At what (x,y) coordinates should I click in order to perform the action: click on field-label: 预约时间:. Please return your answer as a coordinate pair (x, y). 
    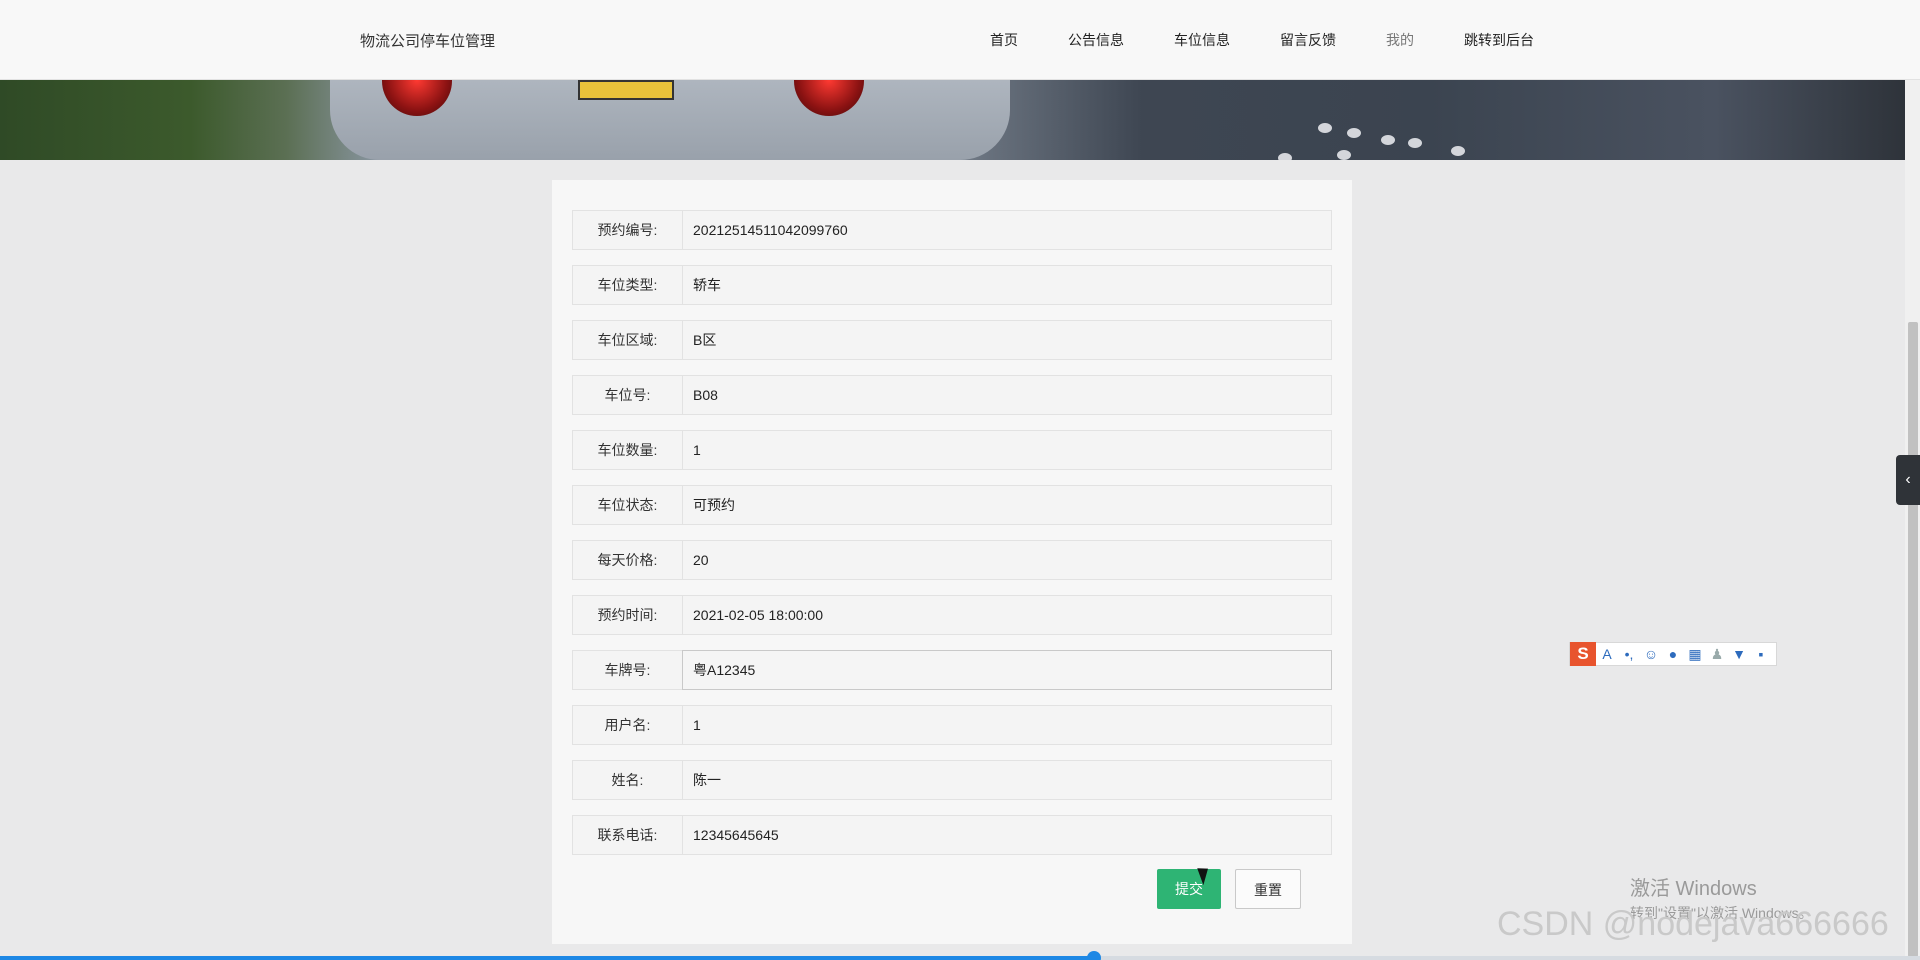
    Looking at the image, I should click on (627, 615).